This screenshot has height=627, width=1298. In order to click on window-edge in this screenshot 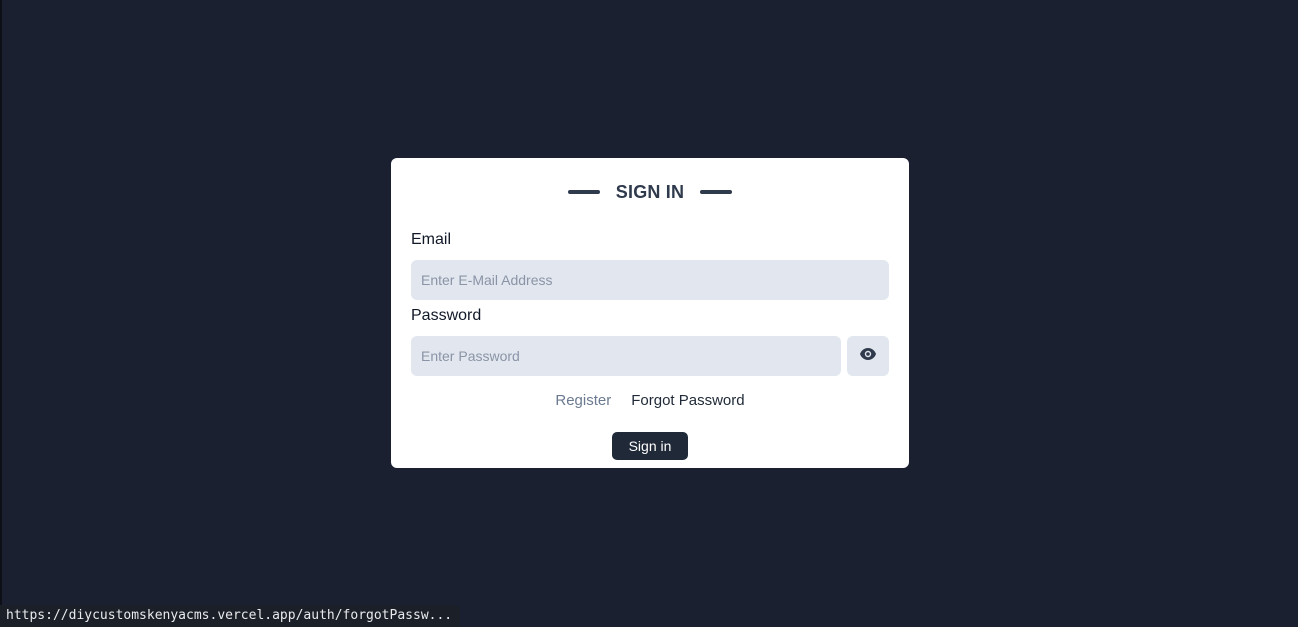, I will do `click(1, 313)`.